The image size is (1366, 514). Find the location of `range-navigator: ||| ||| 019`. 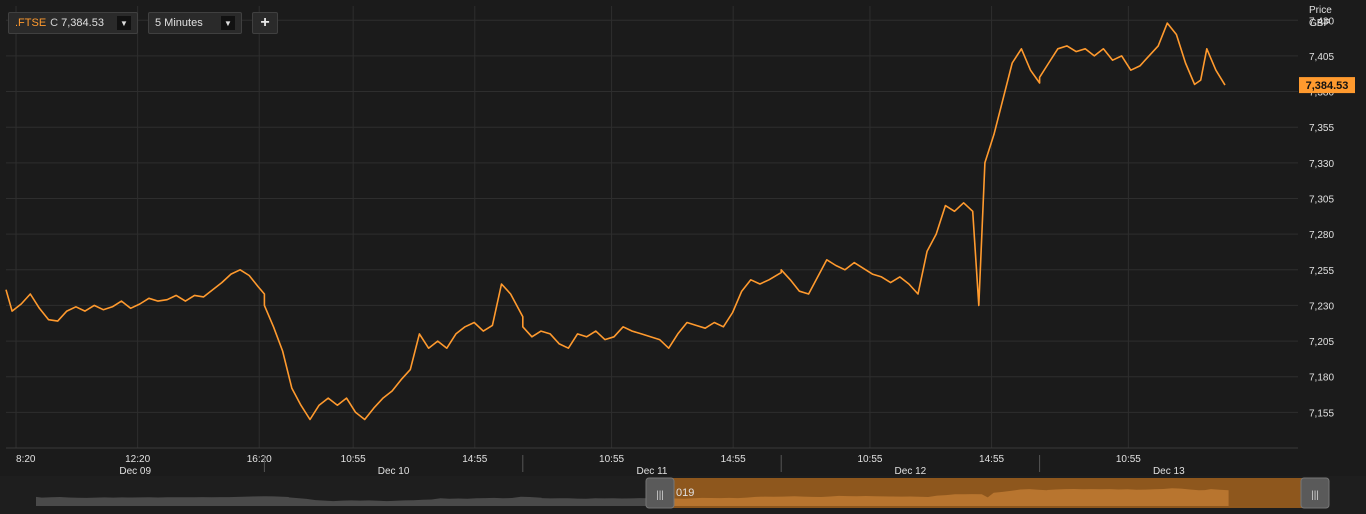

range-navigator: ||| ||| 019 is located at coordinates (683, 495).